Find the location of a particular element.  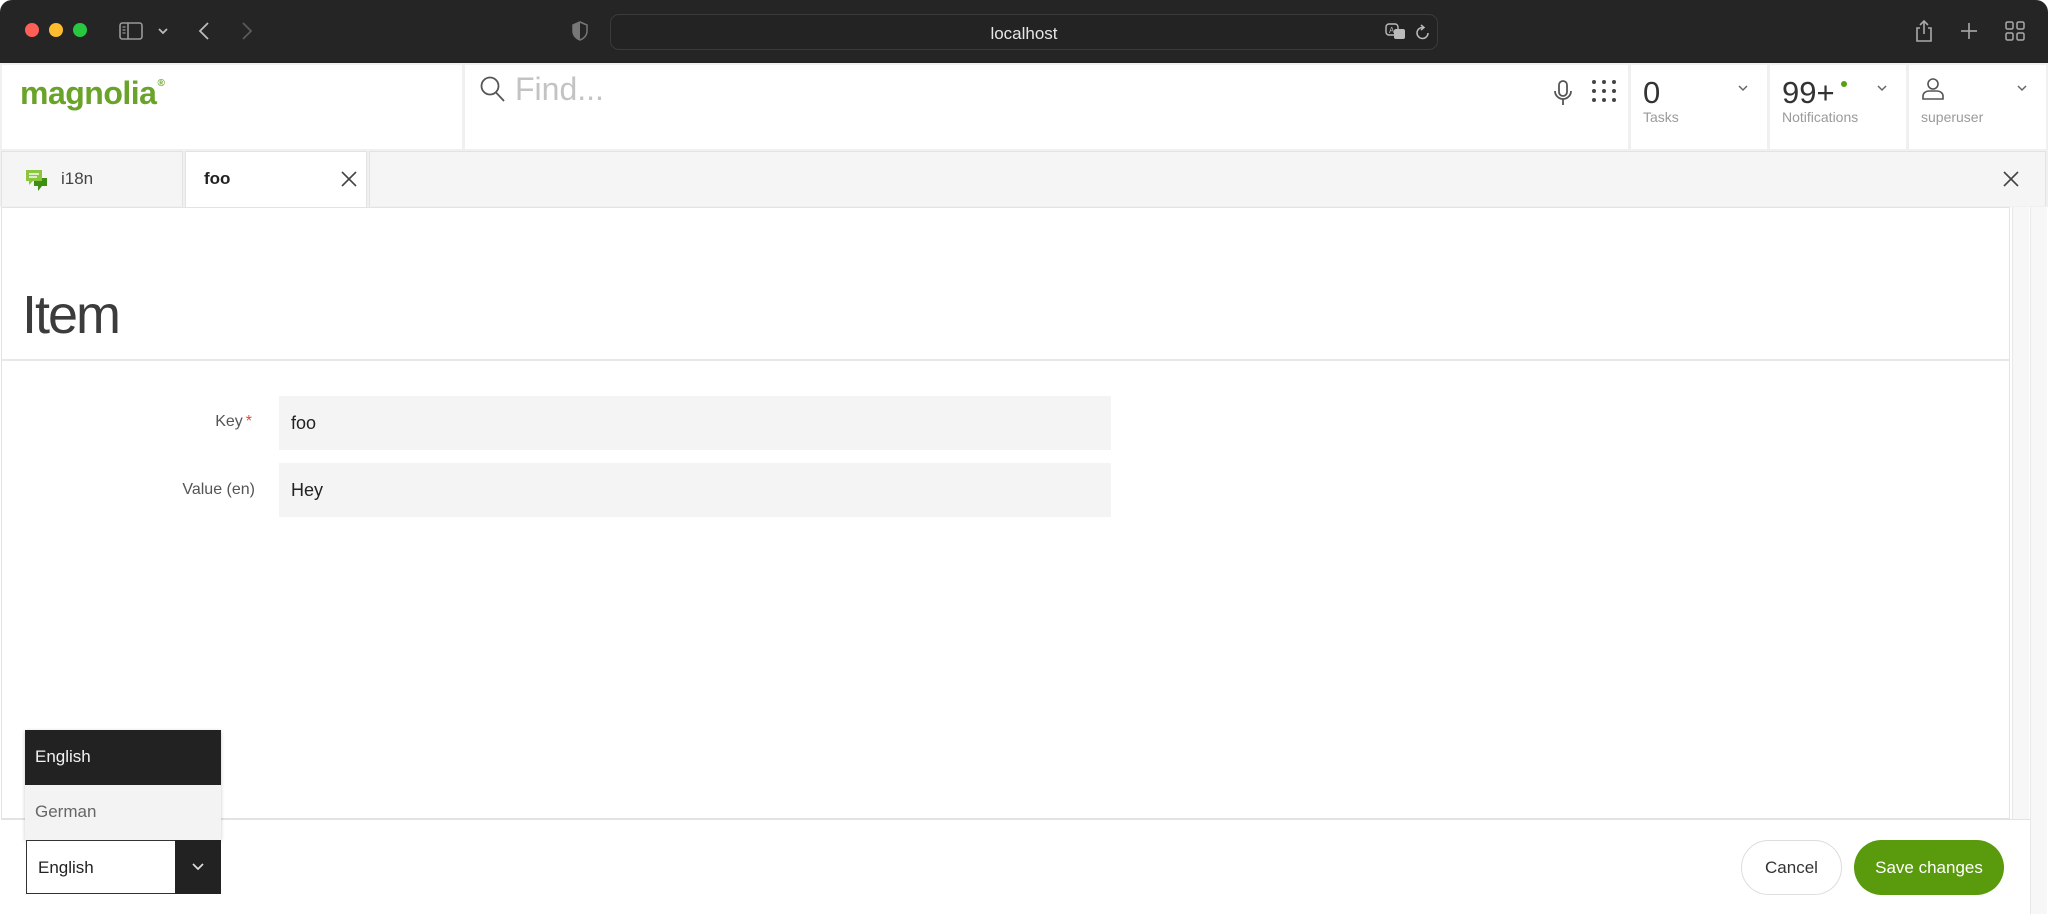

address-bar: localhost A is located at coordinates (1024, 32).